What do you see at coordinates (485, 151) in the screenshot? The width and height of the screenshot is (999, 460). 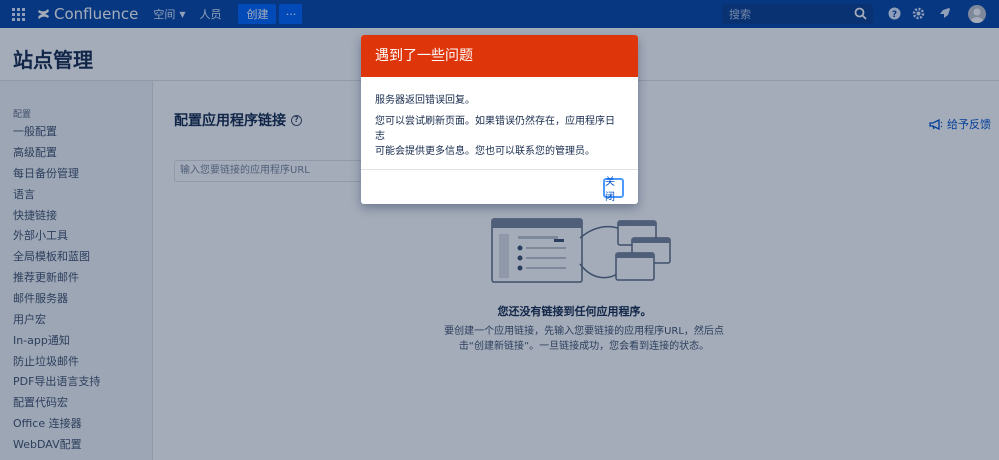 I see `dialog-detail-line2: 可能会提供更多信息。您也可以联系您的管理员。` at bounding box center [485, 151].